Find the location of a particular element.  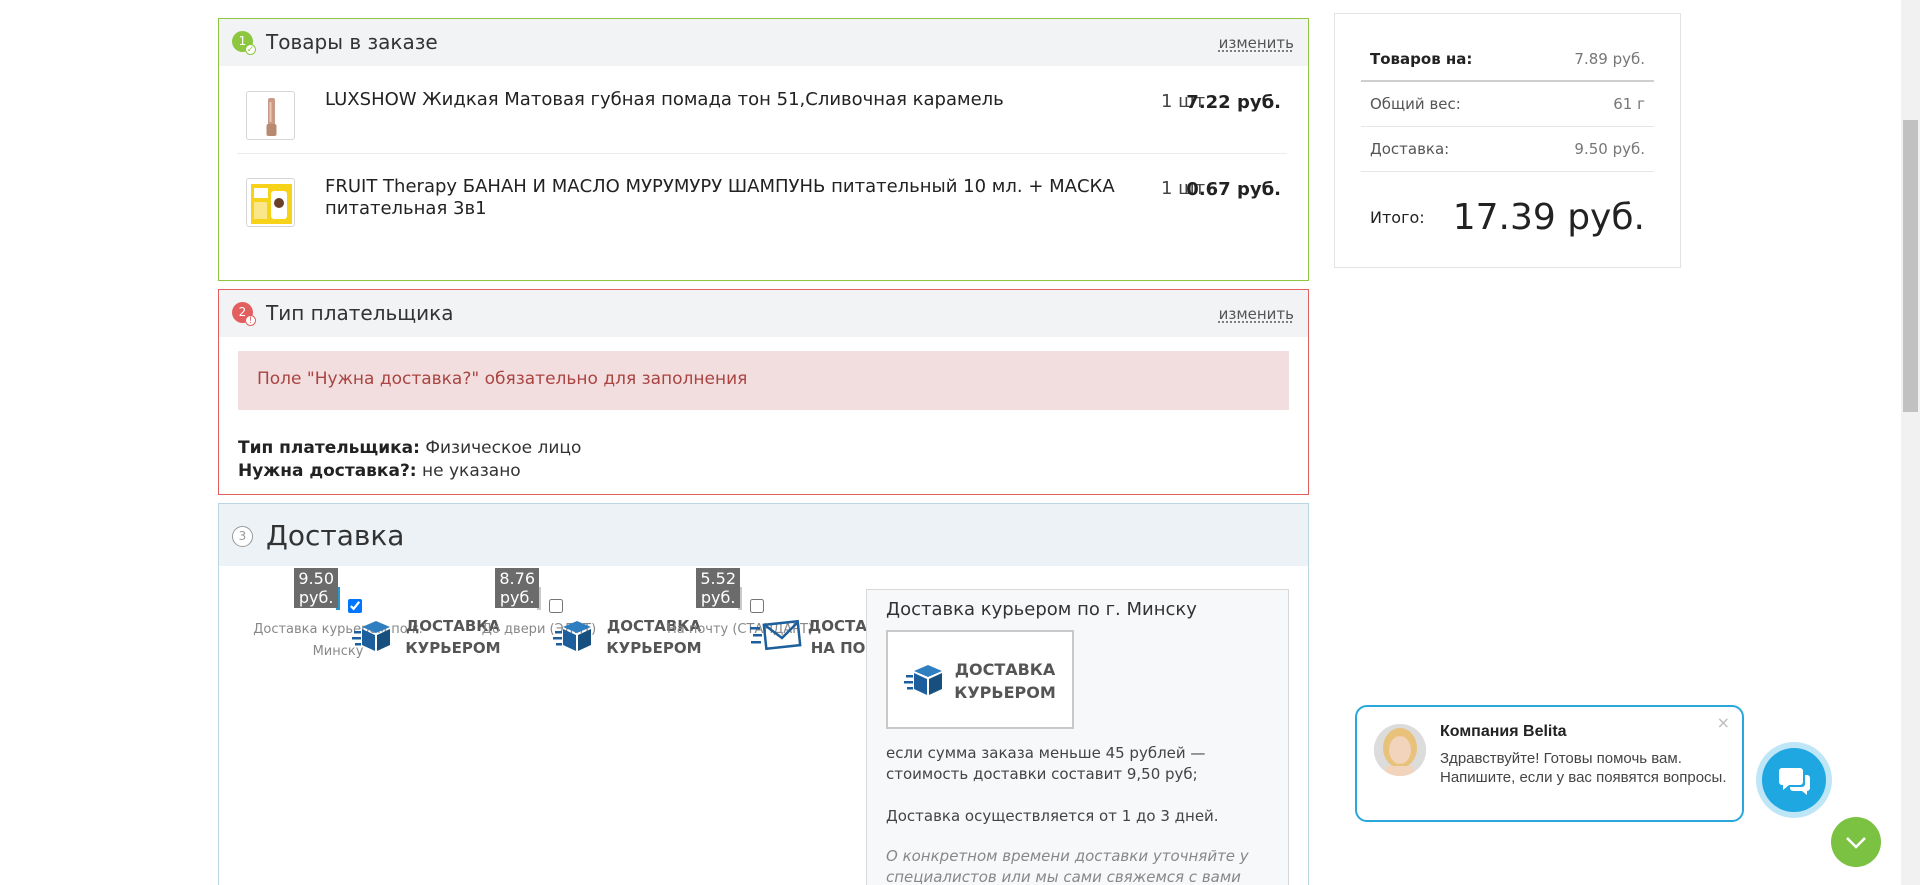

summary-delivery-row: Доставка: 9.50 руб. is located at coordinates (1507, 149).